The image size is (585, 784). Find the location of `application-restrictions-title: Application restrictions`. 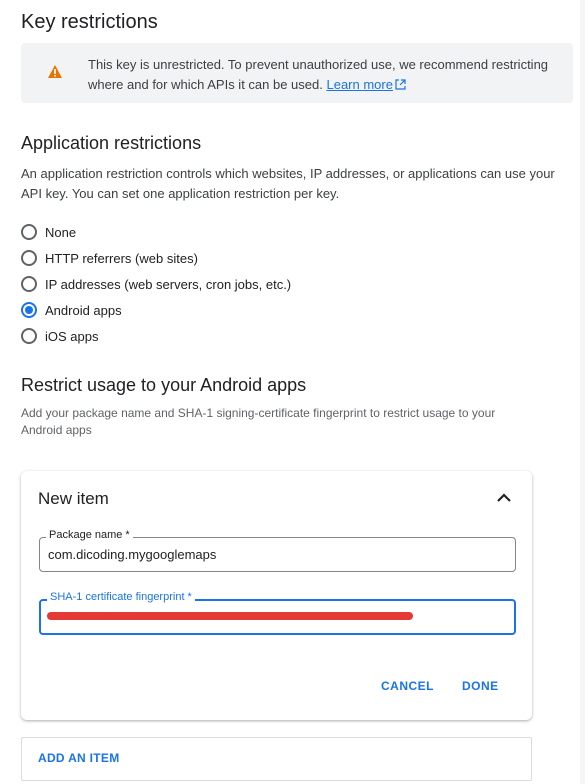

application-restrictions-title: Application restrictions is located at coordinates (111, 143).